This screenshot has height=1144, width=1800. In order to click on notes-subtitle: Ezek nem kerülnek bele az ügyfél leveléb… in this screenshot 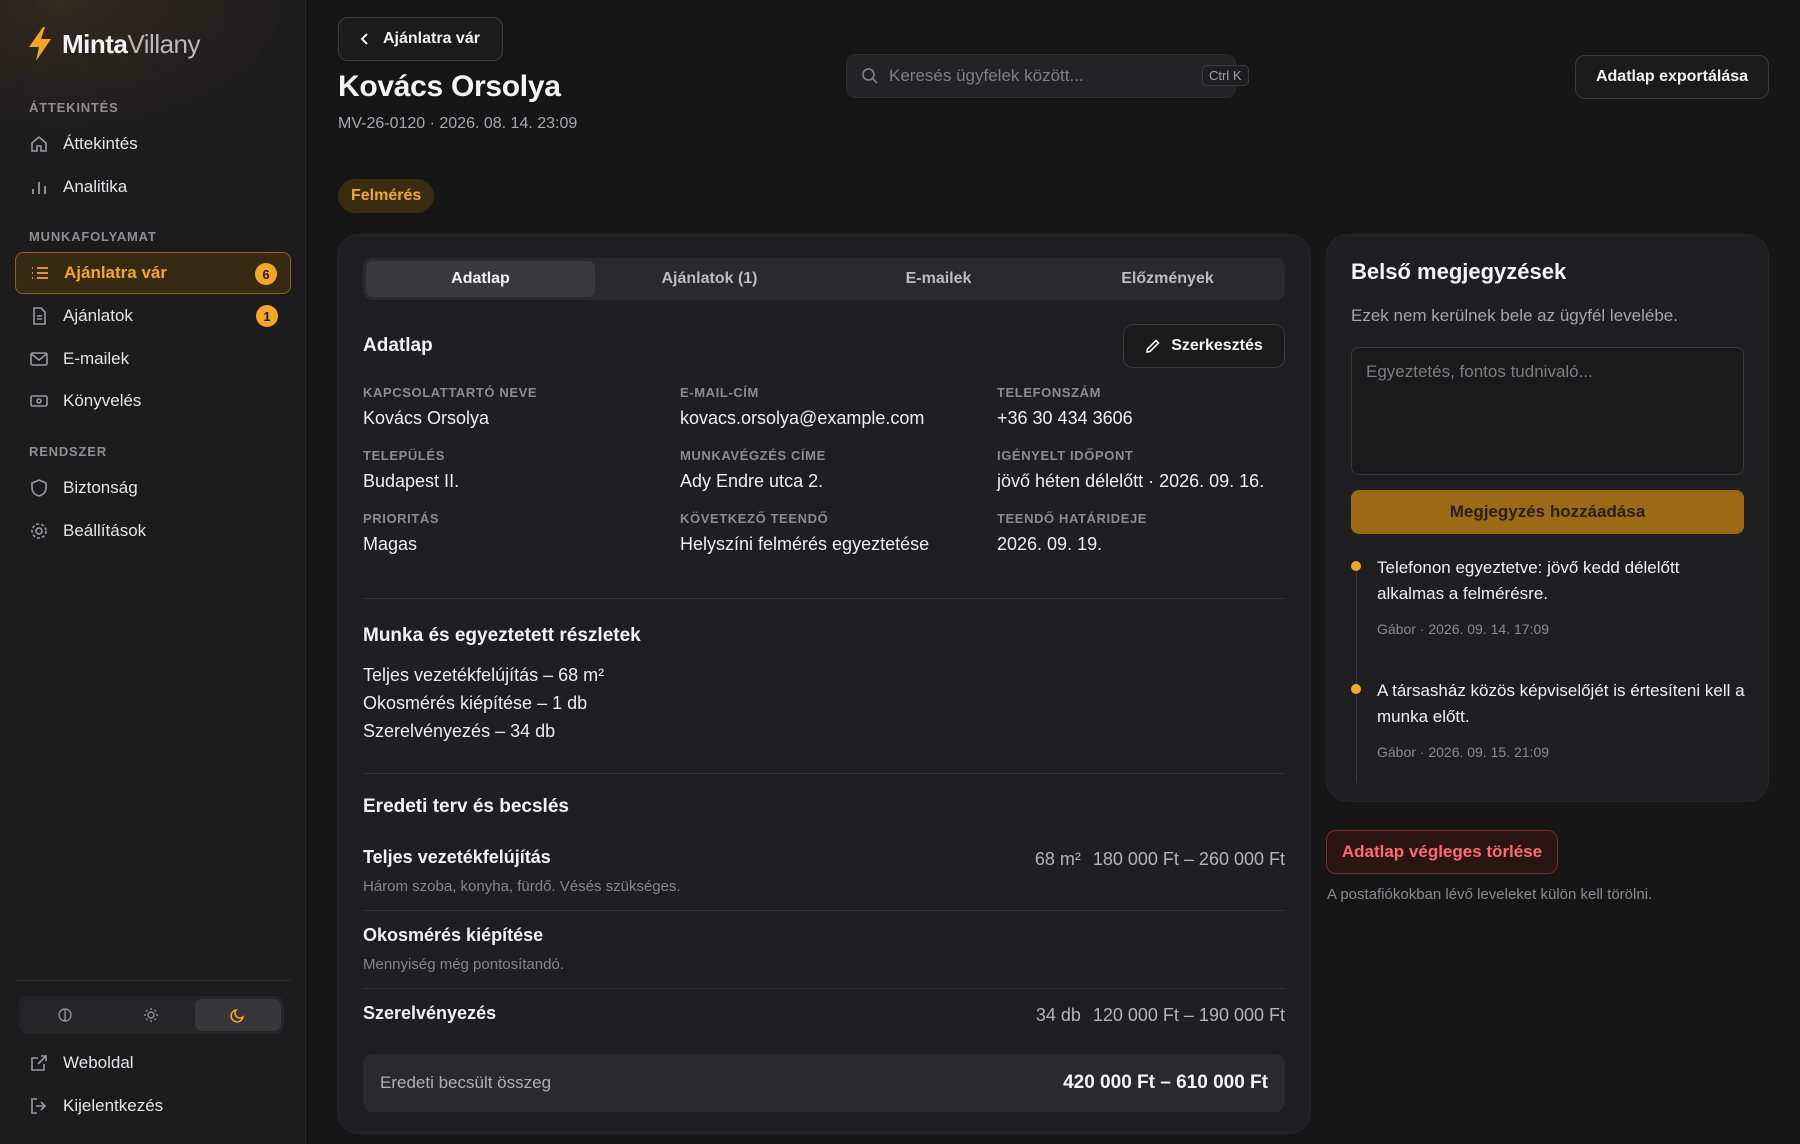, I will do `click(1514, 315)`.